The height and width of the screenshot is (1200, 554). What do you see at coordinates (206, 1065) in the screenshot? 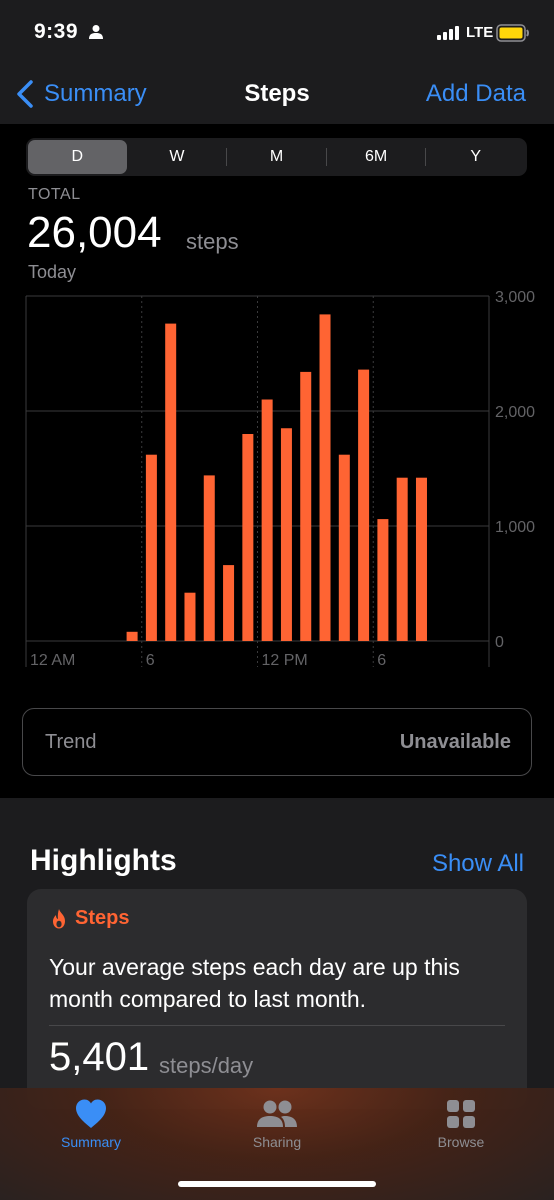
I see `highlight-unit: steps/day` at bounding box center [206, 1065].